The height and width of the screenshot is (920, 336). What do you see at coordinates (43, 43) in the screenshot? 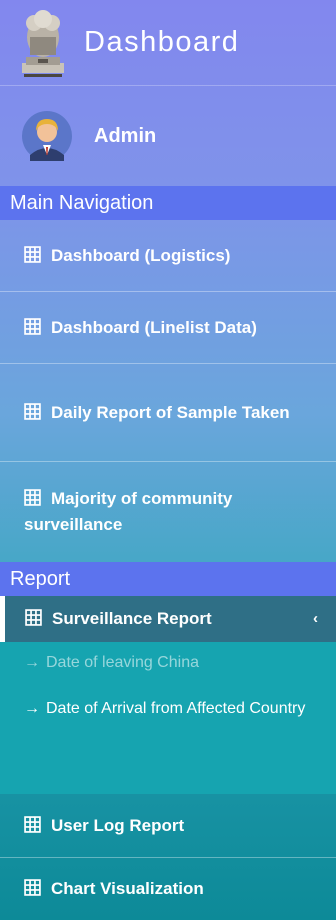
I see `national-emblem-logo` at bounding box center [43, 43].